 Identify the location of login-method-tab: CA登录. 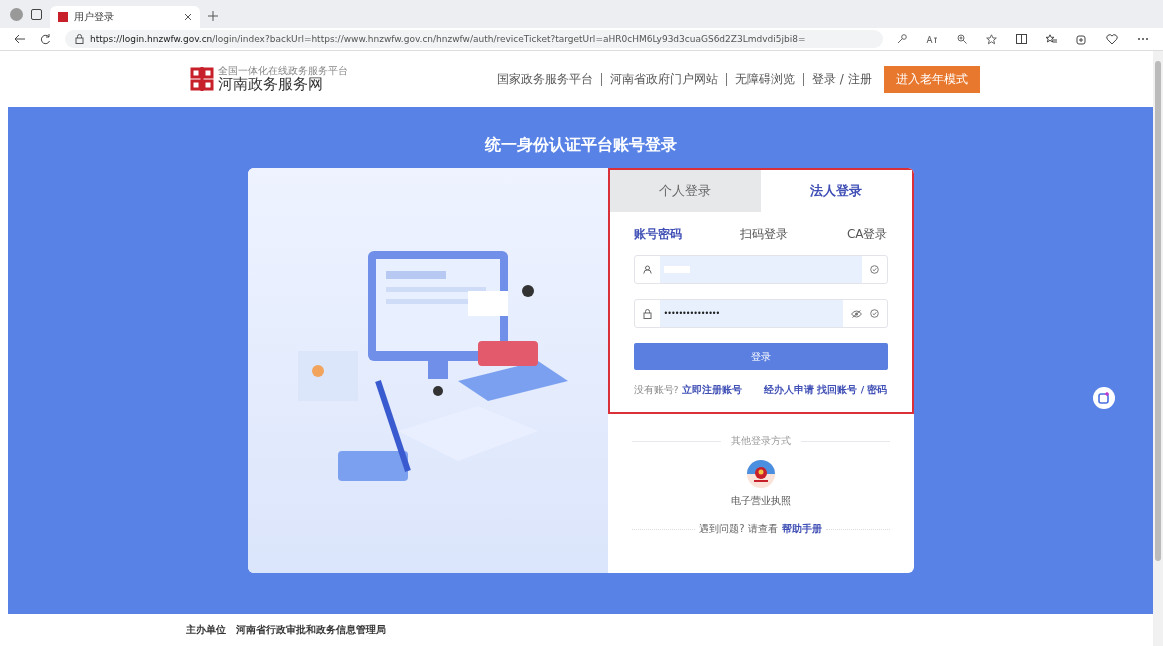
(867, 234).